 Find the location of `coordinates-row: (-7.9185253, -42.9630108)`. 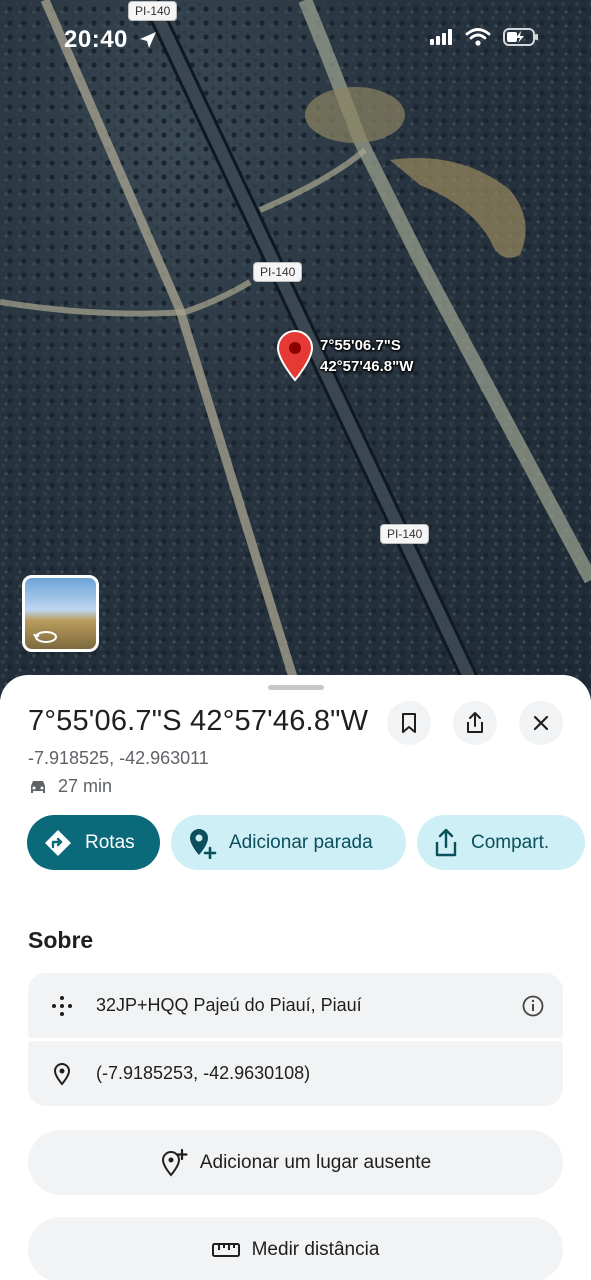

coordinates-row: (-7.9185253, -42.9630108) is located at coordinates (295, 1073).